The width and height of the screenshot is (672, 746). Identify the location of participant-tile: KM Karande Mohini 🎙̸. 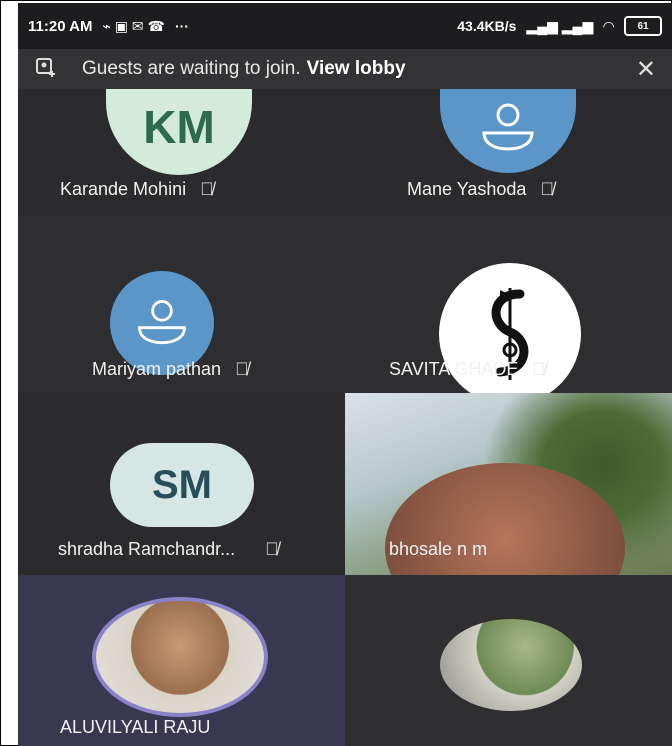
(181, 152).